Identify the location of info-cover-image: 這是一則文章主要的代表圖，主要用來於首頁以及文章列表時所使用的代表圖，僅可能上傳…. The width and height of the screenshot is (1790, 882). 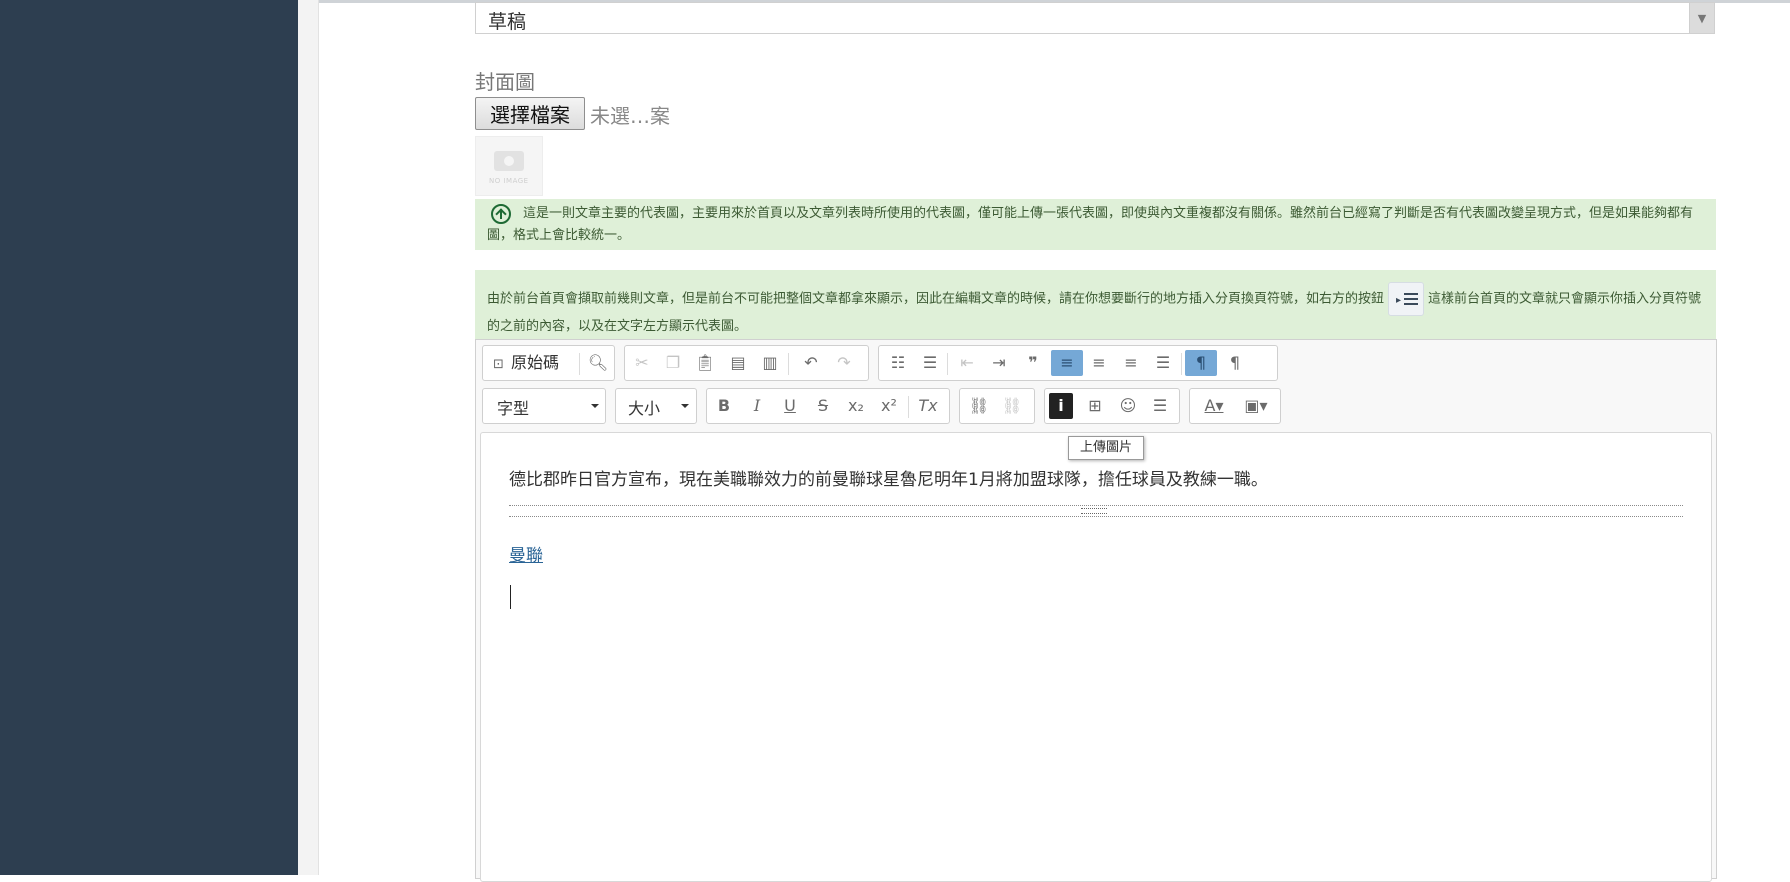
(1095, 224).